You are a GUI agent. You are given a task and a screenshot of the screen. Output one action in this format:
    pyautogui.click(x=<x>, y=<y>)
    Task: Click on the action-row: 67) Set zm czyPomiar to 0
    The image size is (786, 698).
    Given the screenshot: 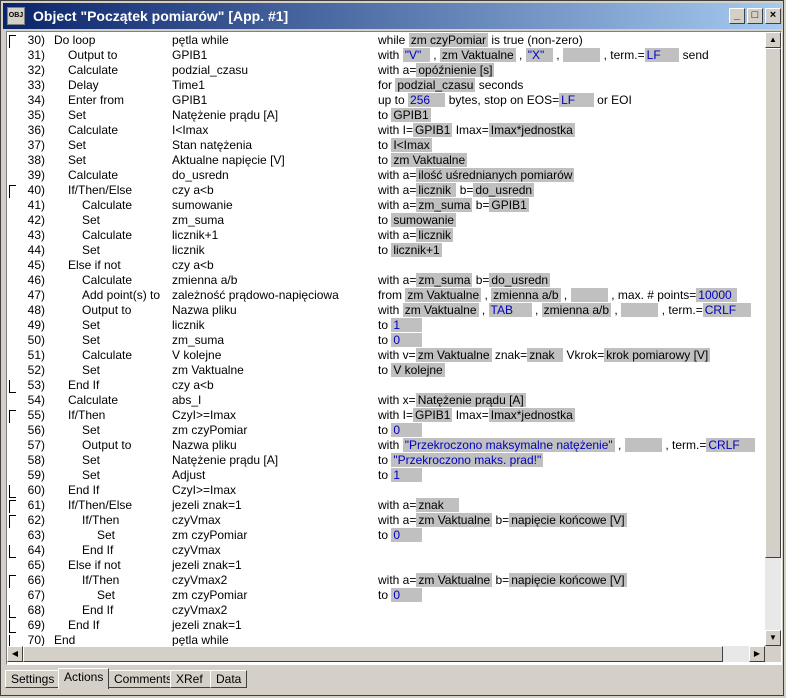 What is the action you would take?
    pyautogui.click(x=386, y=595)
    